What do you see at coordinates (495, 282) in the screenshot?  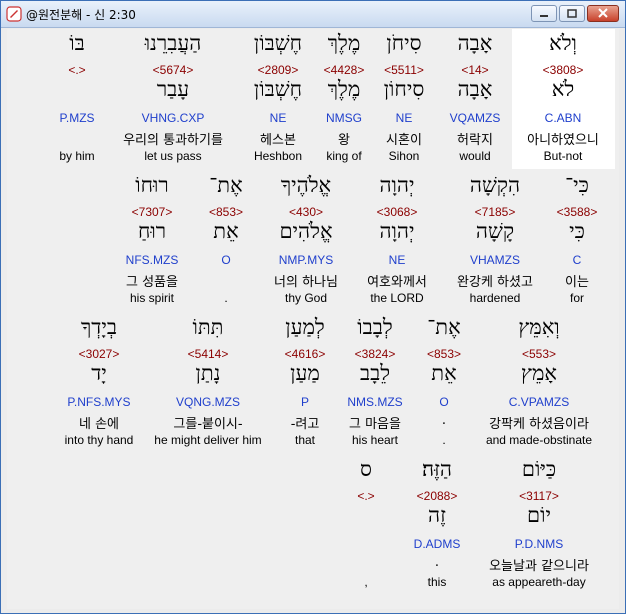 I see `korean-gloss: 완강케 하셨고` at bounding box center [495, 282].